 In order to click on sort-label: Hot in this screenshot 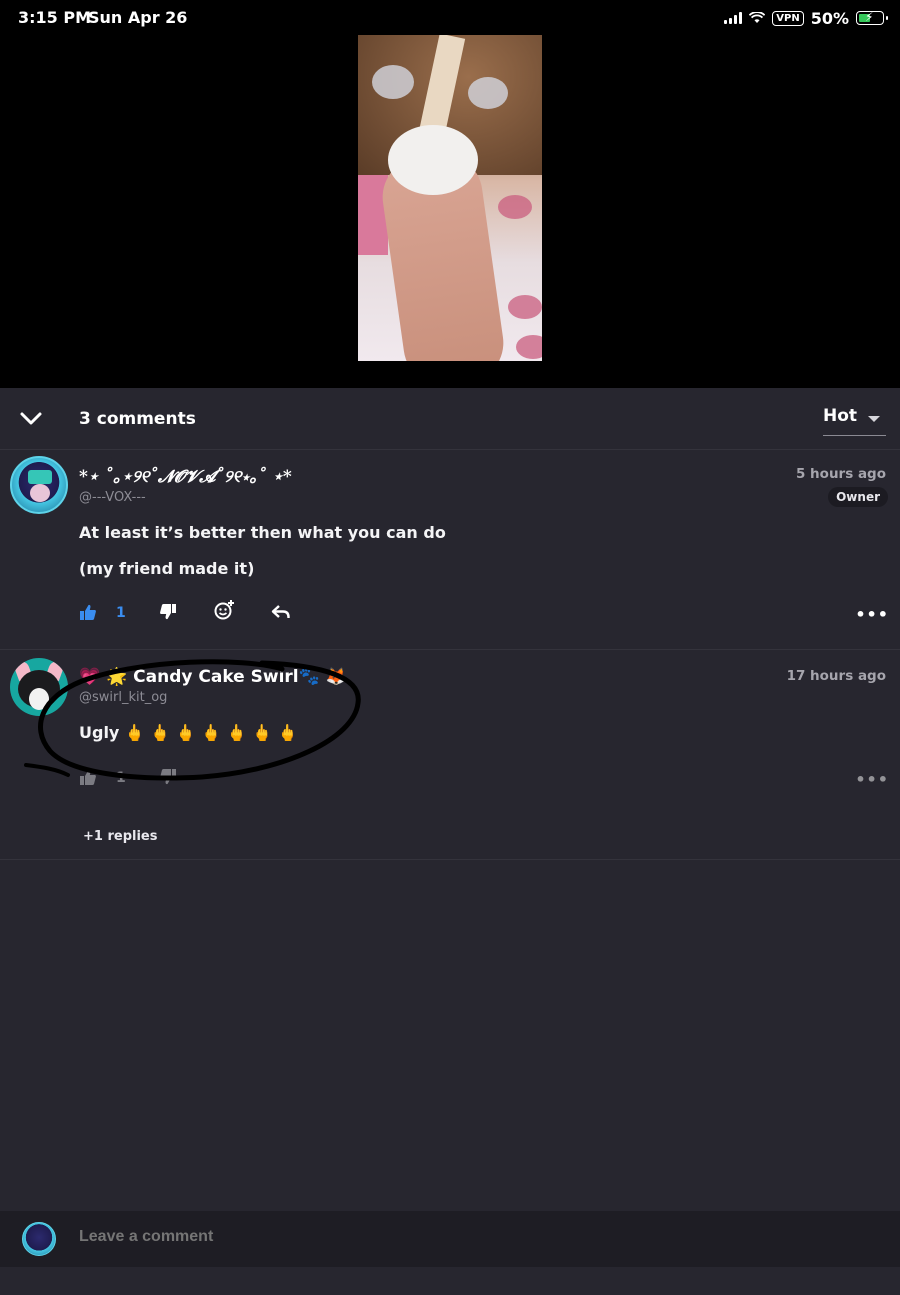, I will do `click(840, 416)`.